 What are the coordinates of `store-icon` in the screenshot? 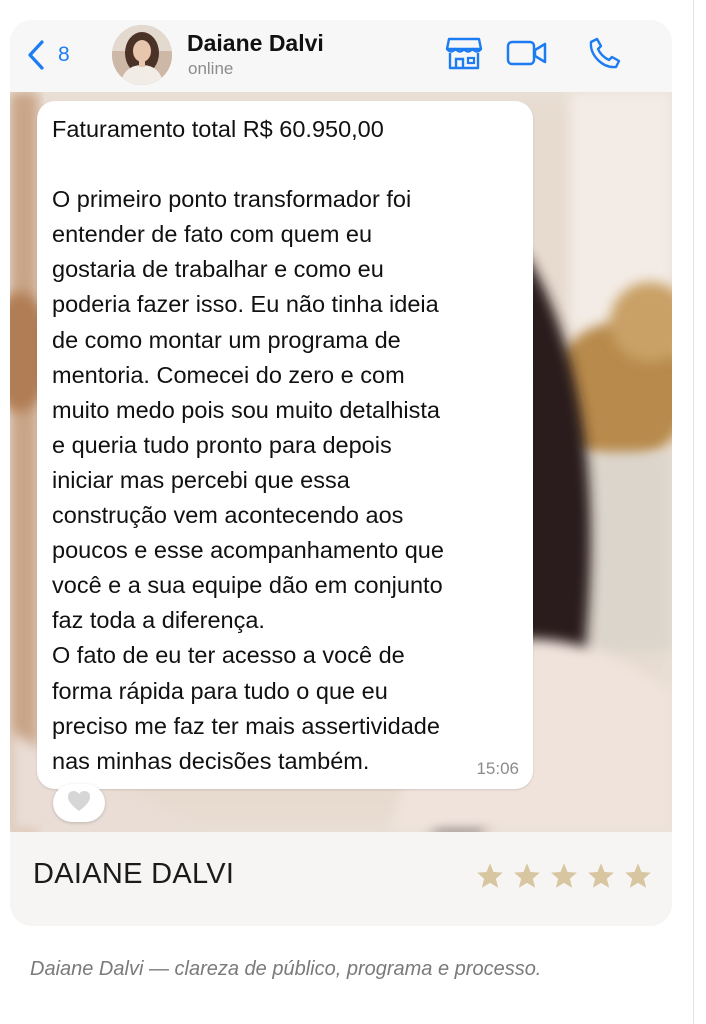 It's located at (464, 55).